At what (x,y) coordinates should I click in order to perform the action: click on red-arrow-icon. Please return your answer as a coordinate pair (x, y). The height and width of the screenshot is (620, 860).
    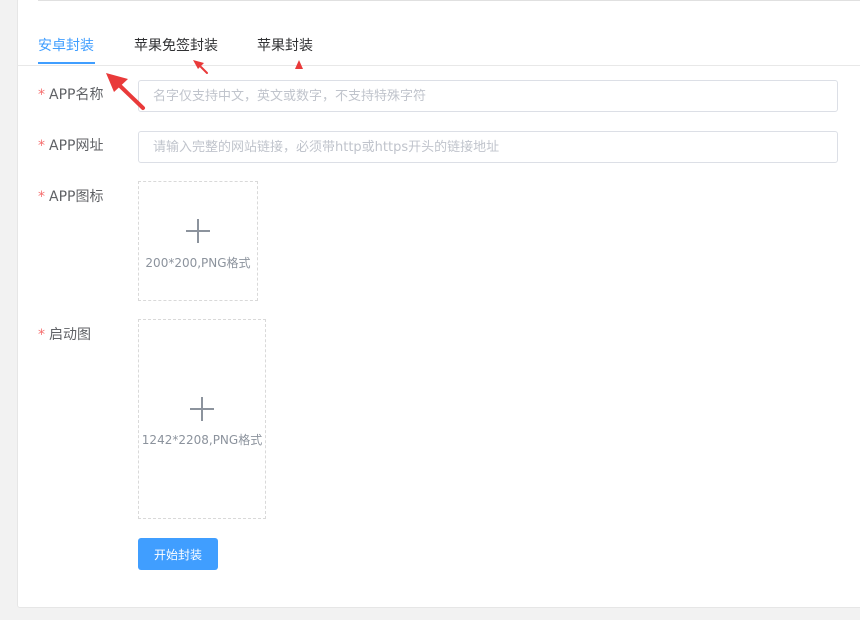
    Looking at the image, I should click on (204, 85).